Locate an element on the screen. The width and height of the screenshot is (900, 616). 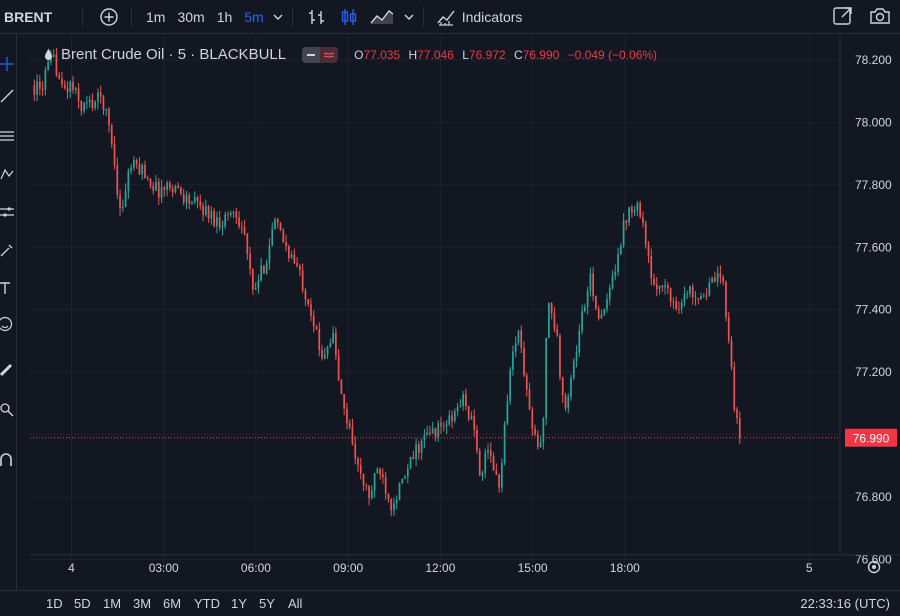
legend-toggle is located at coordinates (320, 54).